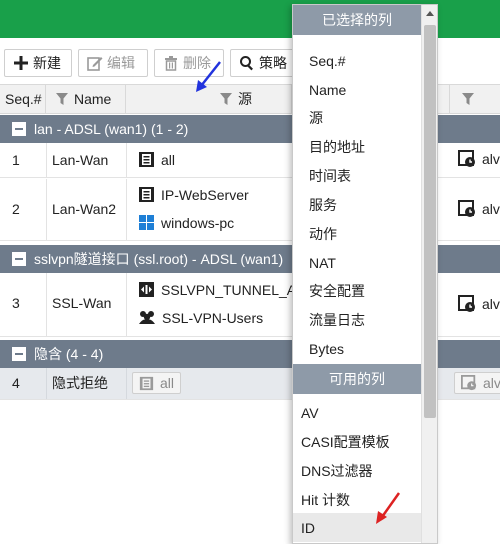 Image resolution: width=500 pixels, height=544 pixels. Describe the element at coordinates (95, 64) in the screenshot. I see `edit-icon` at that location.